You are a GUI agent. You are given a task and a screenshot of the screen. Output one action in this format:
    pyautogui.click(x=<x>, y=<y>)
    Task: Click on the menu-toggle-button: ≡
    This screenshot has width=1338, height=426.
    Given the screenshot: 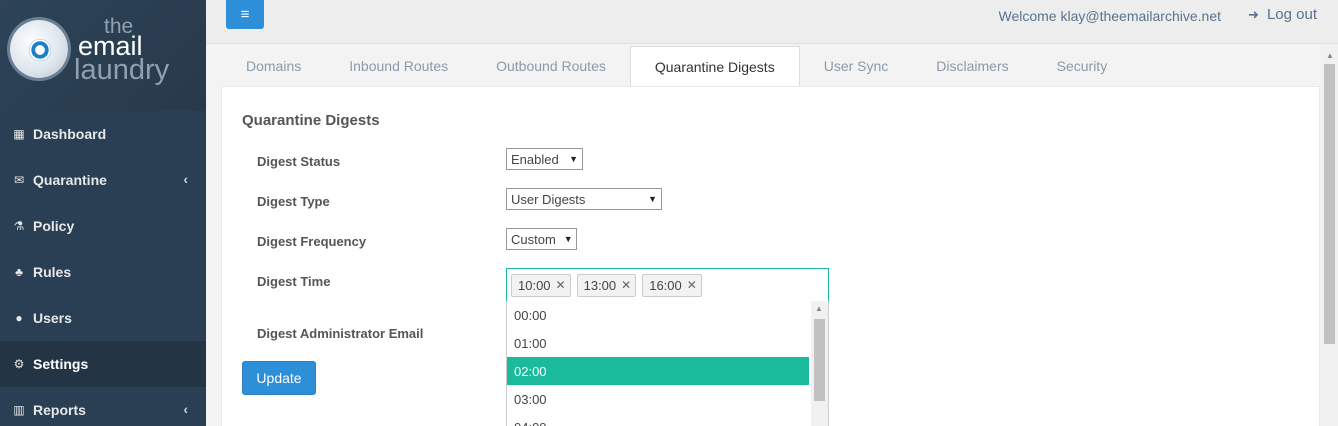 What is the action you would take?
    pyautogui.click(x=245, y=14)
    